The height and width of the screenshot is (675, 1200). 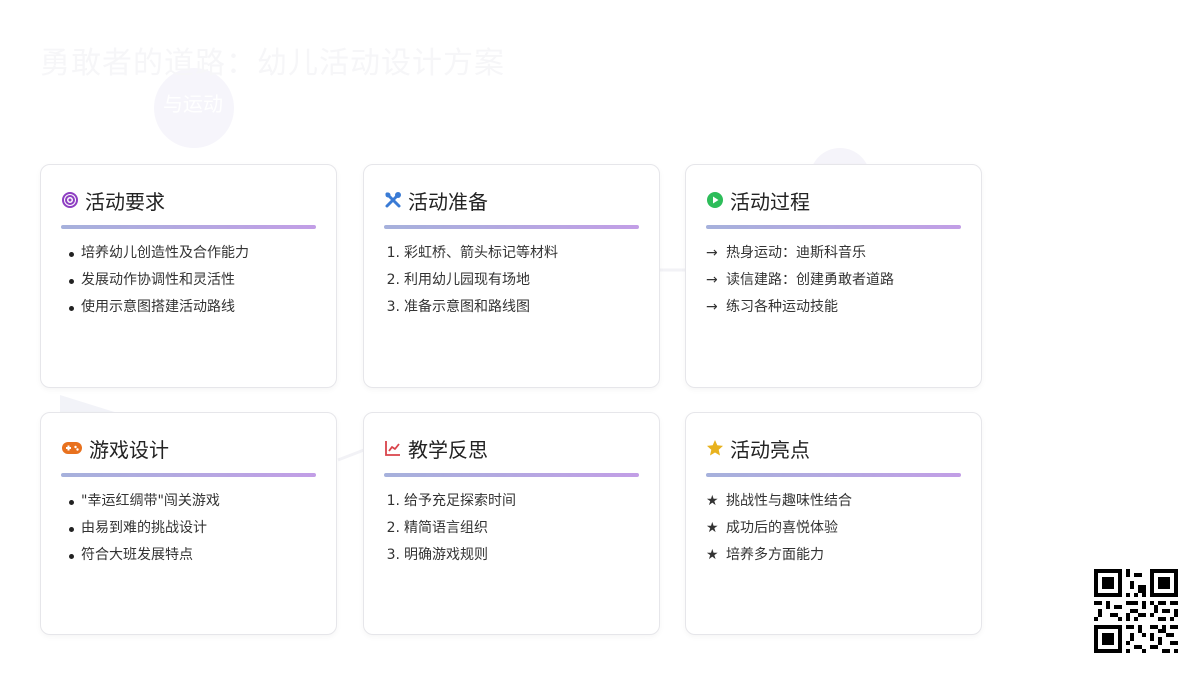 What do you see at coordinates (448, 201) in the screenshot?
I see `card-title: 活动准备` at bounding box center [448, 201].